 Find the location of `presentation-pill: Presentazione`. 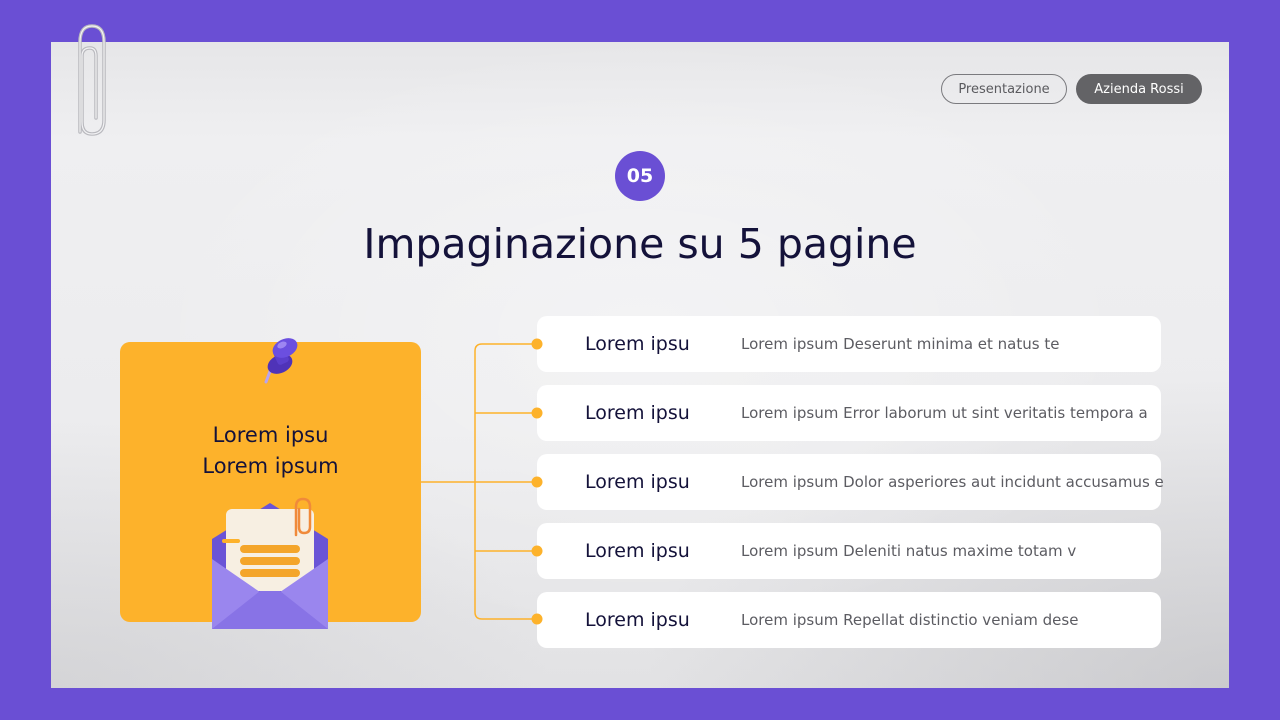

presentation-pill: Presentazione is located at coordinates (1004, 89).